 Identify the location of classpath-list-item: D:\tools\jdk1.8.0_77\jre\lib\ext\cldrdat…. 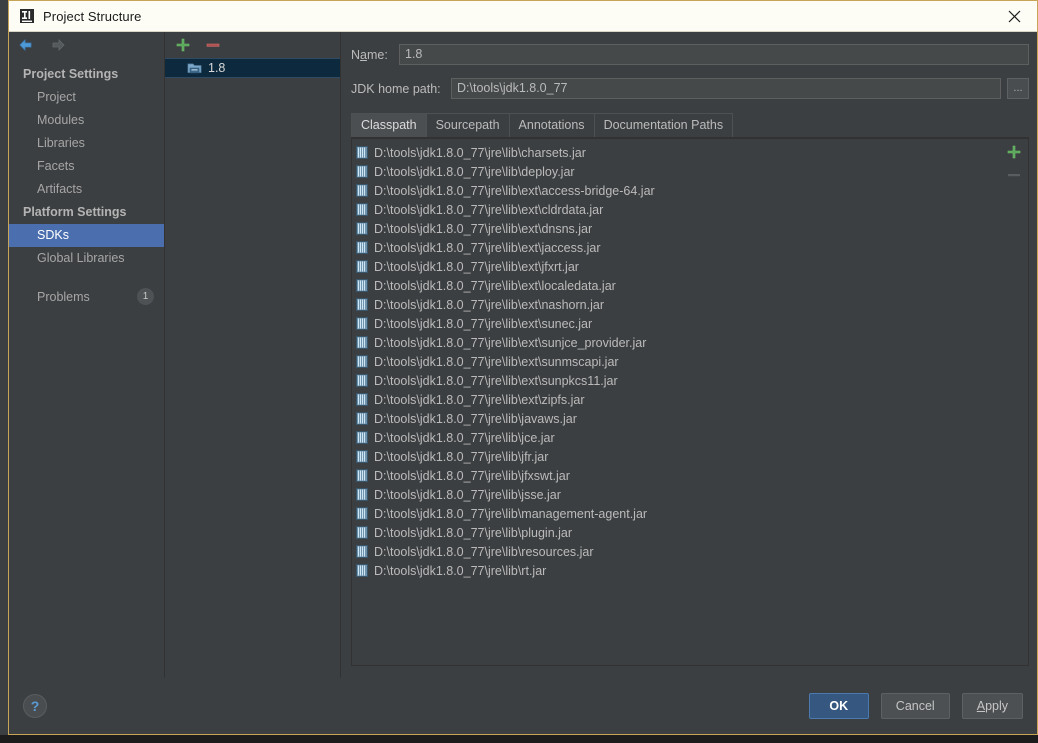
(675, 209).